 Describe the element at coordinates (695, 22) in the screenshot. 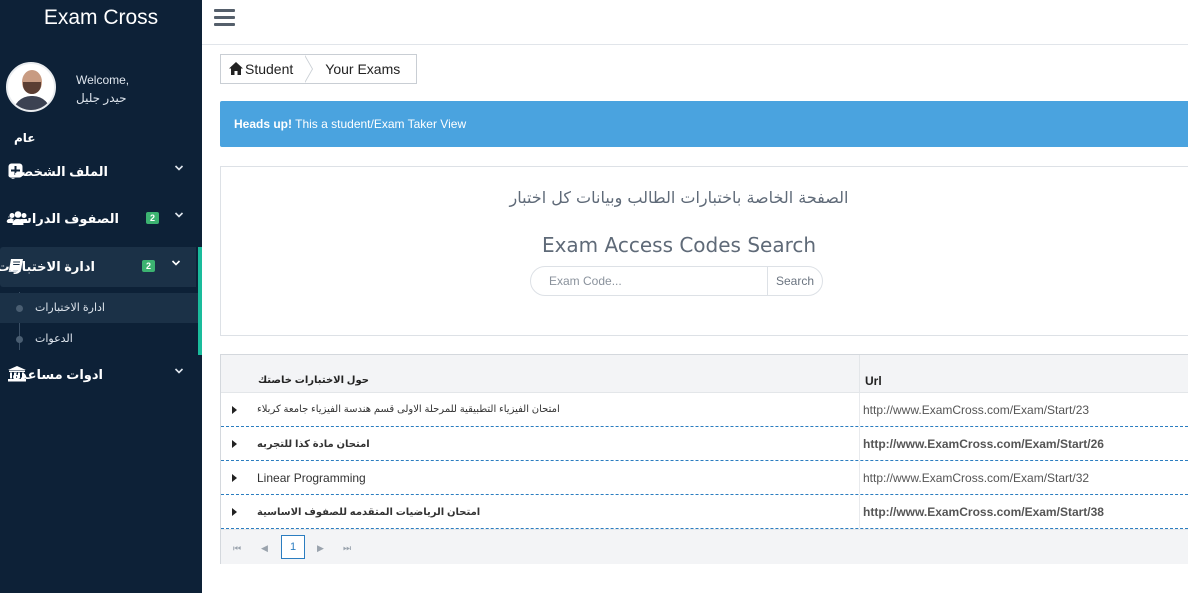

I see `top-bar` at that location.